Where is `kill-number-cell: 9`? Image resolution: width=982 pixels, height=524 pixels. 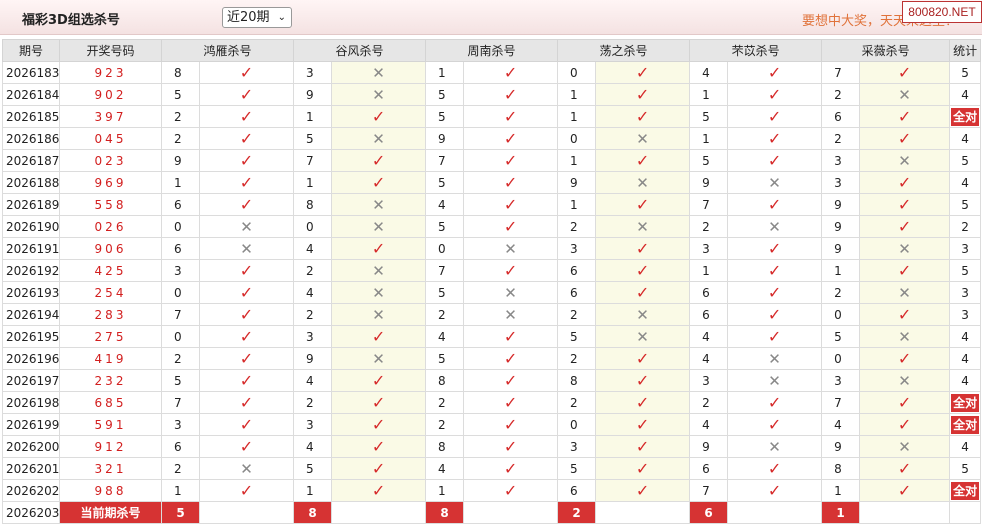
kill-number-cell: 9 is located at coordinates (445, 138).